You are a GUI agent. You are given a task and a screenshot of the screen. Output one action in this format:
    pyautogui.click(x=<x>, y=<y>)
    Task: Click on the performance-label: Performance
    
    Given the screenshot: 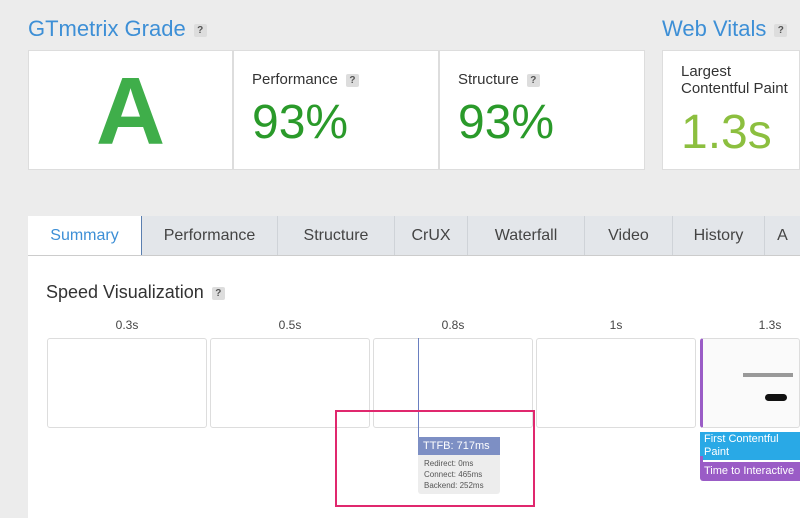 What is the action you would take?
    pyautogui.click(x=295, y=79)
    